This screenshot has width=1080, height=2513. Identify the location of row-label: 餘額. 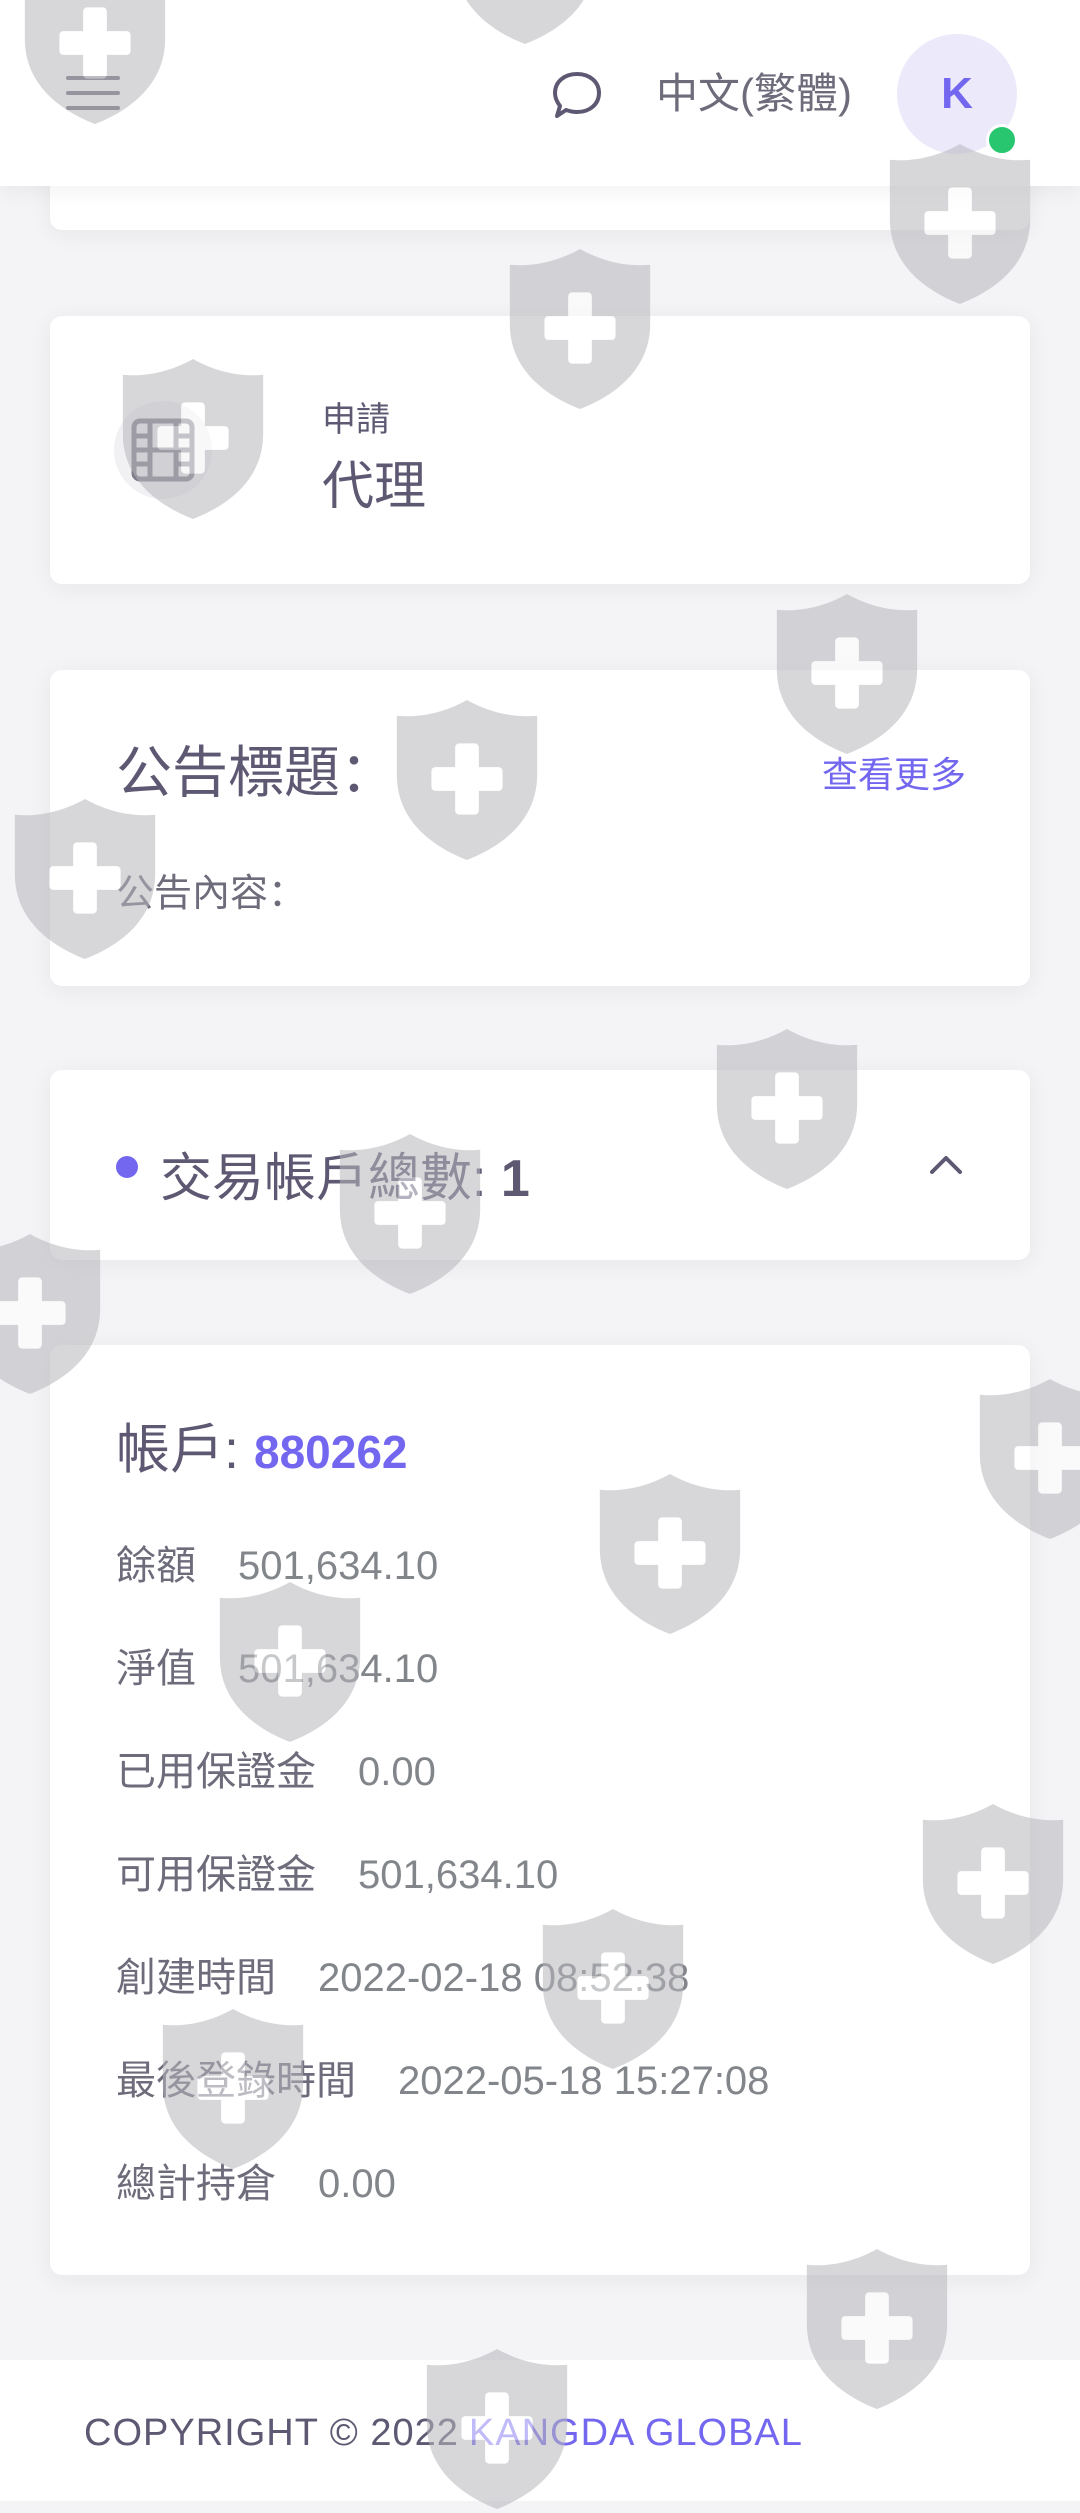
(156, 1566).